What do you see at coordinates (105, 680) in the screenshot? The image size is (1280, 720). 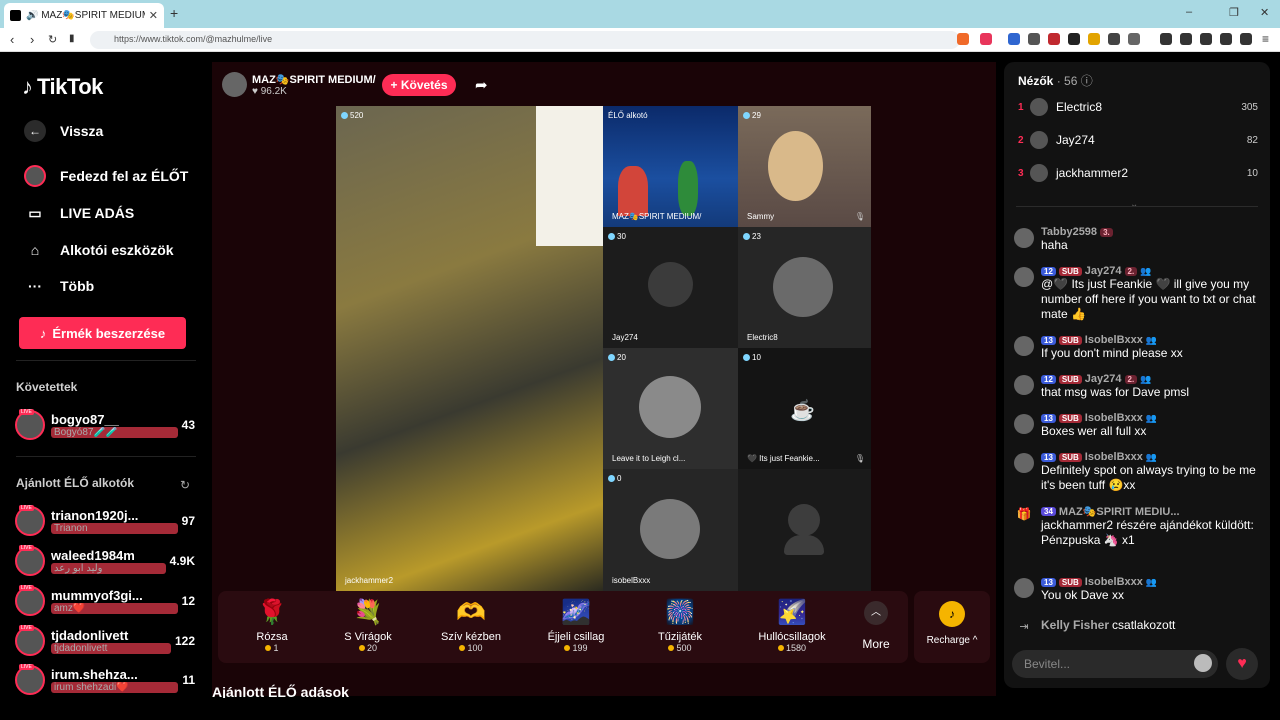 I see `recommended-account: LIVE irum.shehza... irum shehzadi❤️ 11` at bounding box center [105, 680].